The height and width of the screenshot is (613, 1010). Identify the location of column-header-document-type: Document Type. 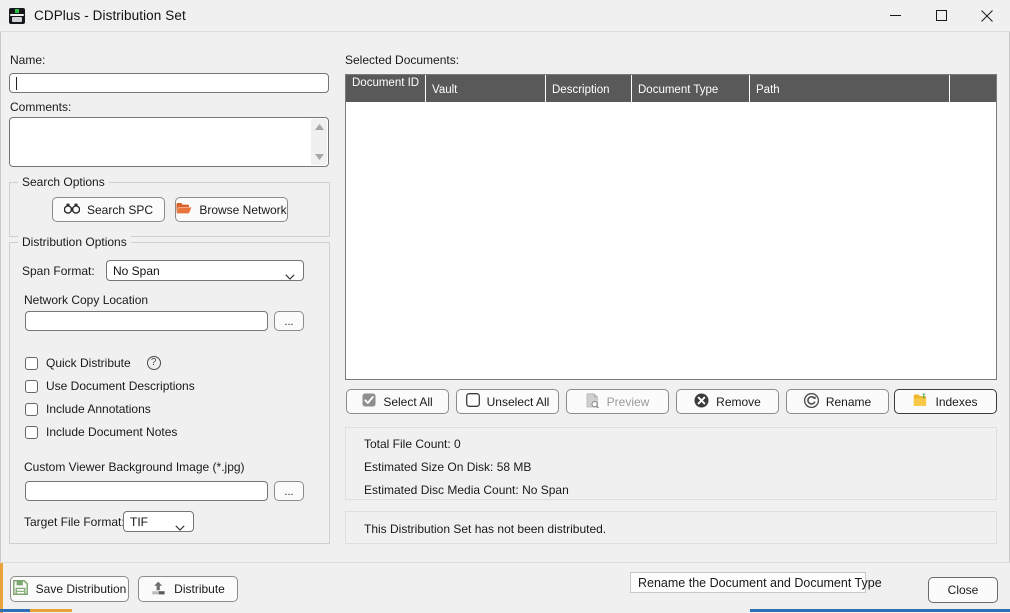
(691, 88).